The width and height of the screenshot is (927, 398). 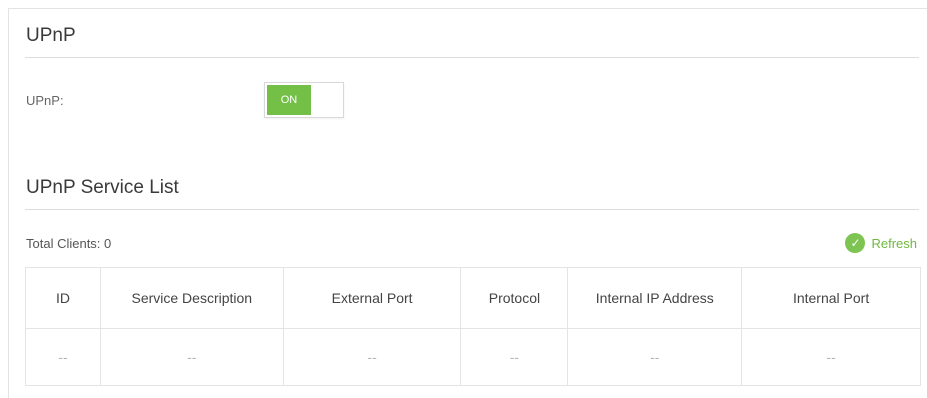 What do you see at coordinates (102, 187) in the screenshot?
I see `service-list-title: UPnP Service List` at bounding box center [102, 187].